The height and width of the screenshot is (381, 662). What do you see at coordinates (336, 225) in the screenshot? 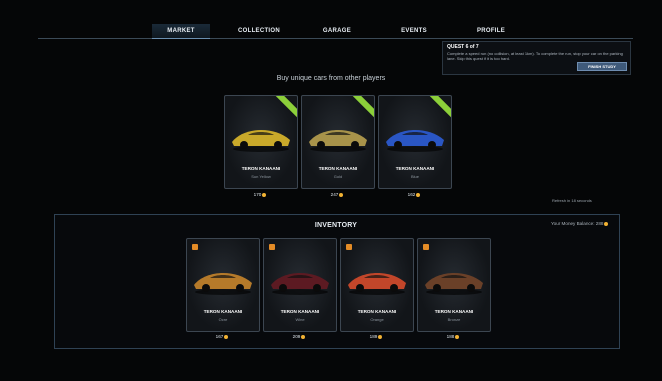
I see `inventory-title: INVENTORY` at bounding box center [336, 225].